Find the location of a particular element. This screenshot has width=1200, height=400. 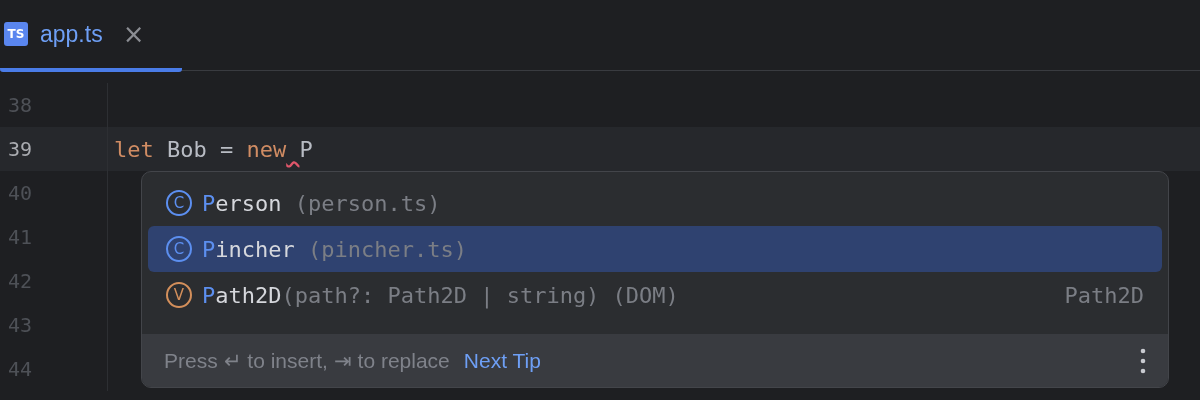

tab-label: app.ts is located at coordinates (71, 34).